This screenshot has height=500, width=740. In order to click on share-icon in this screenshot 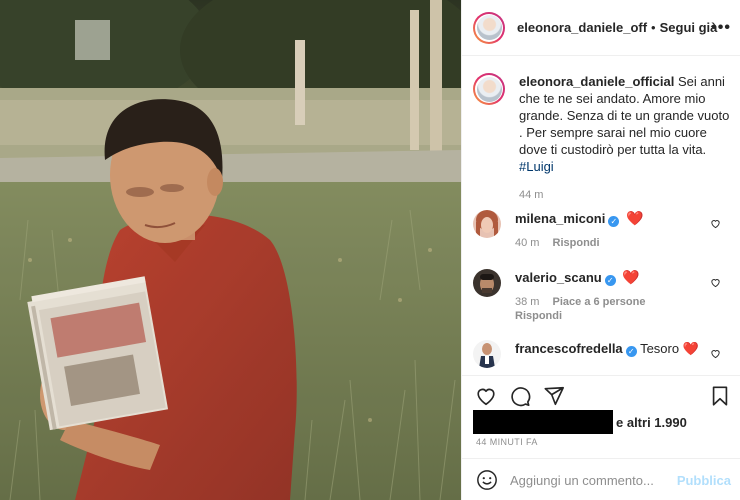, I will do `click(554, 396)`.